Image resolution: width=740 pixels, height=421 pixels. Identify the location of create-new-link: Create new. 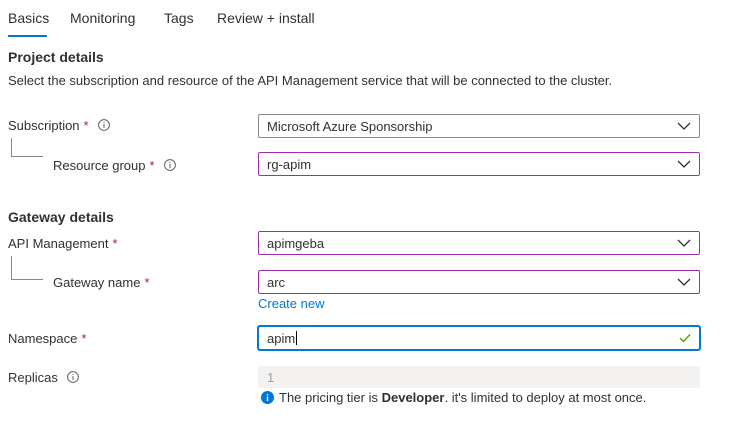
(291, 303).